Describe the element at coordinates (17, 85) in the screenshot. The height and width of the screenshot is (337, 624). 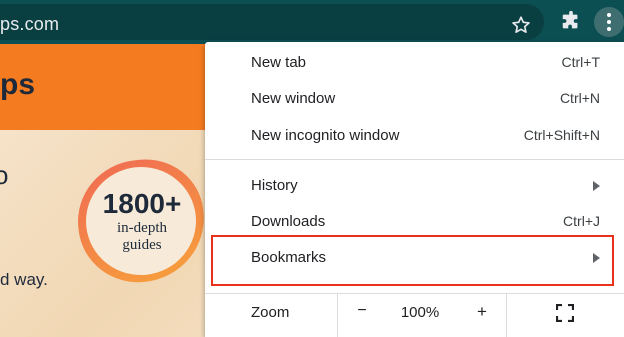
I see `site-logo: ps` at that location.